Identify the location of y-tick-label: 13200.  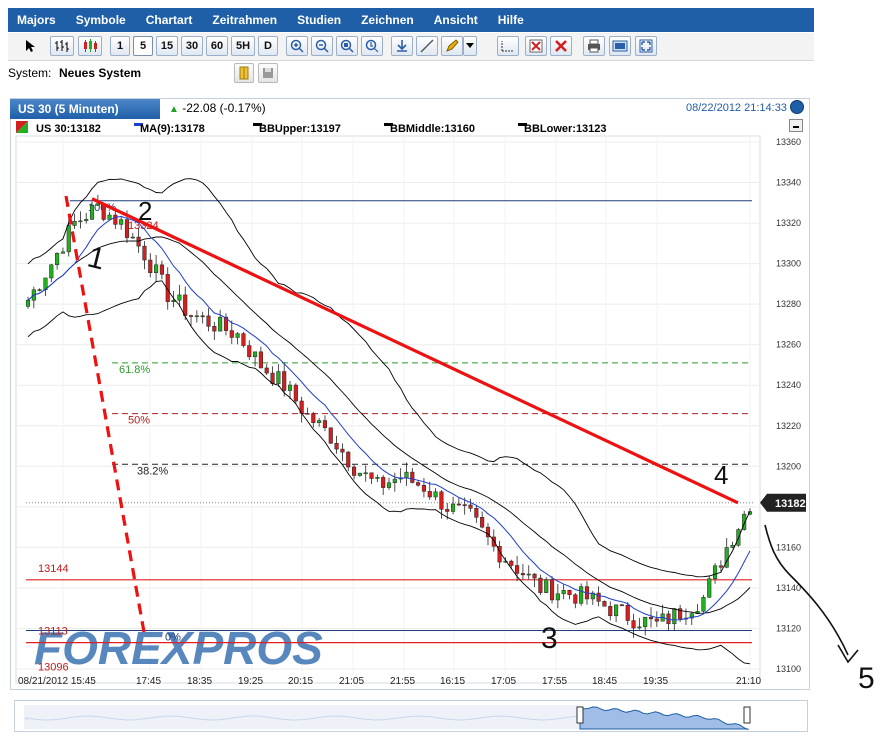
(788, 466).